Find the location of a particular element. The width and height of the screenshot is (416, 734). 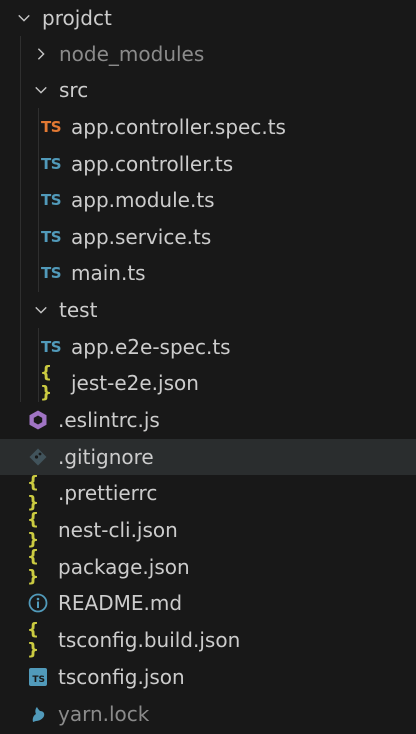

tsconfig-icon: TS is located at coordinates (38, 677).